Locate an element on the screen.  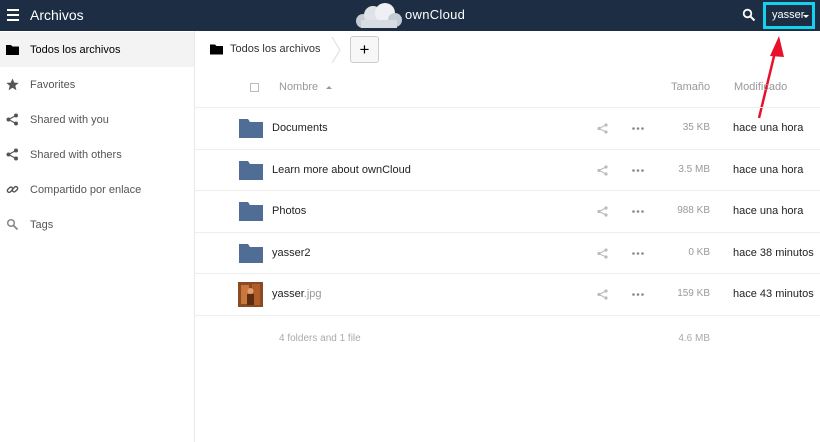
file-name: Photos is located at coordinates (289, 211).